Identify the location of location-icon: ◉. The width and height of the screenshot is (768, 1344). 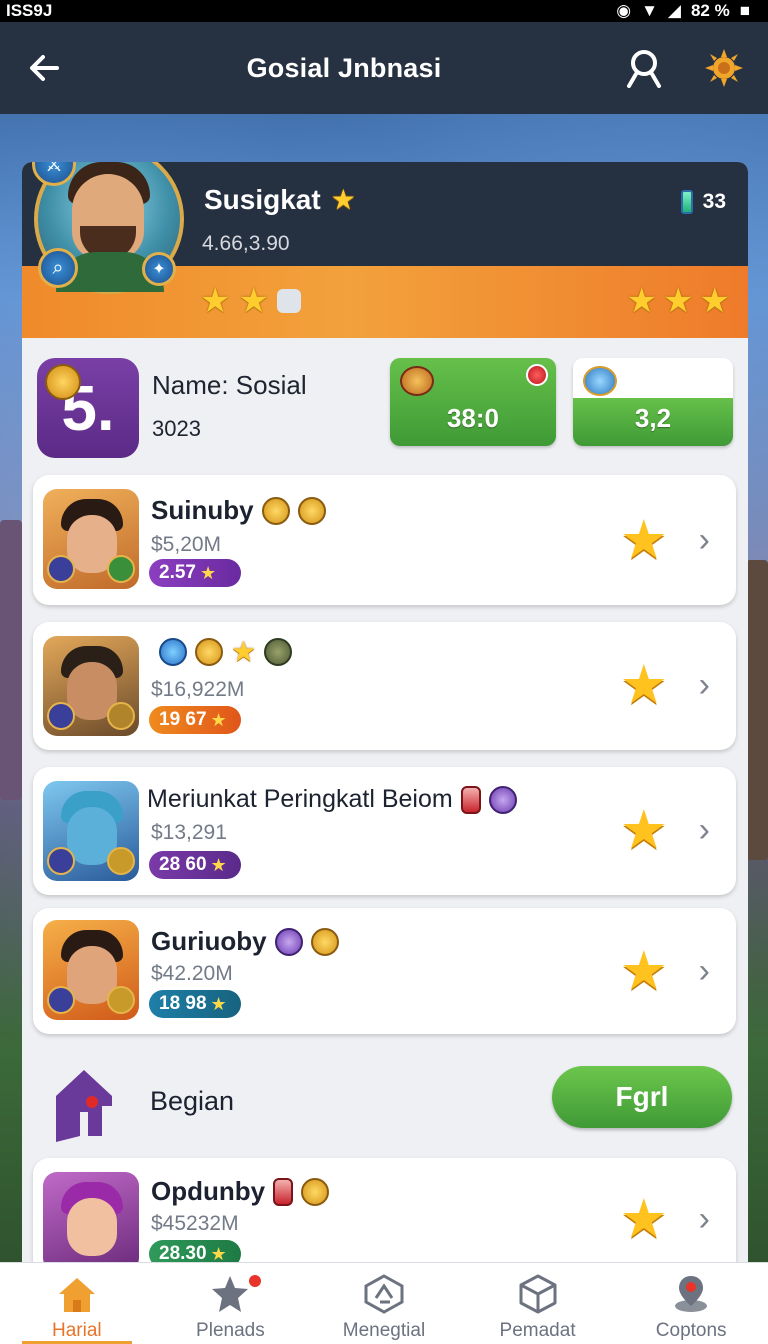
(624, 10).